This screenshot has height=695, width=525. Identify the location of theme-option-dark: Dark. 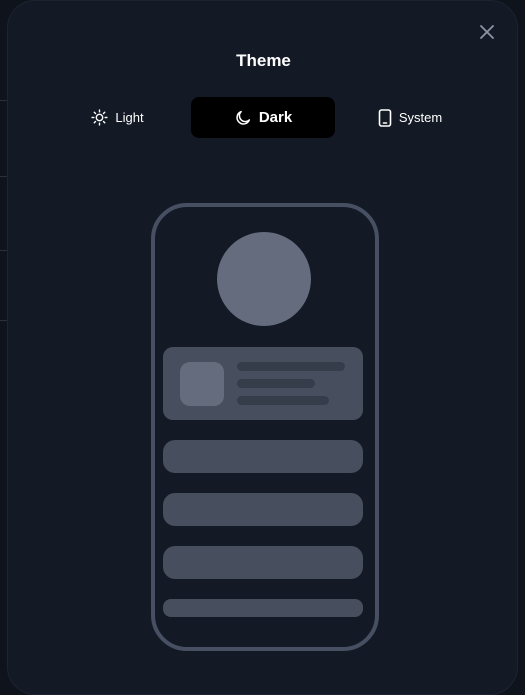
(263, 117).